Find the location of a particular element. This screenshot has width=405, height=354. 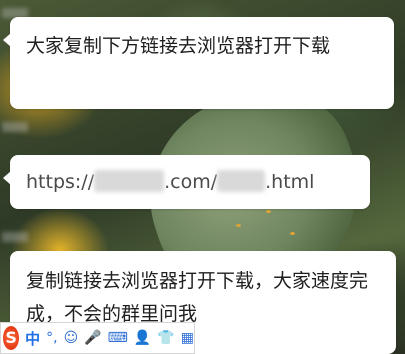

ime-toolbar: S 中 °, ☺ 🎤 ⌨ 👤 👕 ▦ is located at coordinates (97, 338).